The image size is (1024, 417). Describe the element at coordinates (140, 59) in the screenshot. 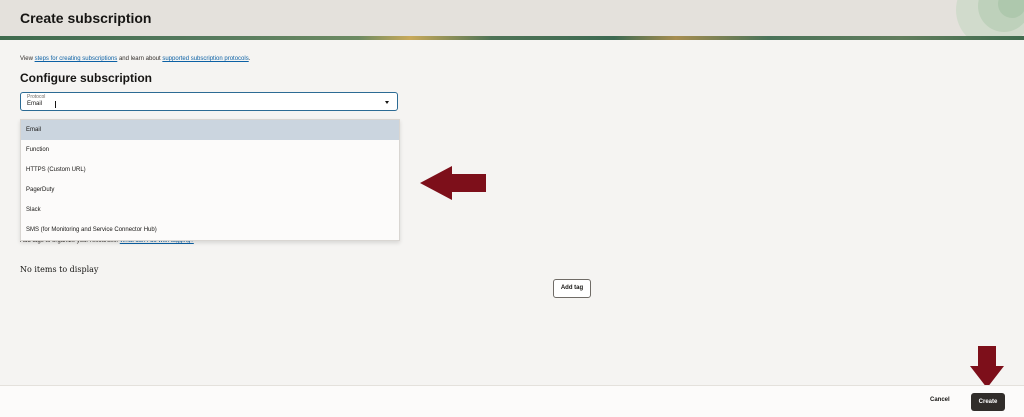

I see `intro-middle: and learn about` at that location.